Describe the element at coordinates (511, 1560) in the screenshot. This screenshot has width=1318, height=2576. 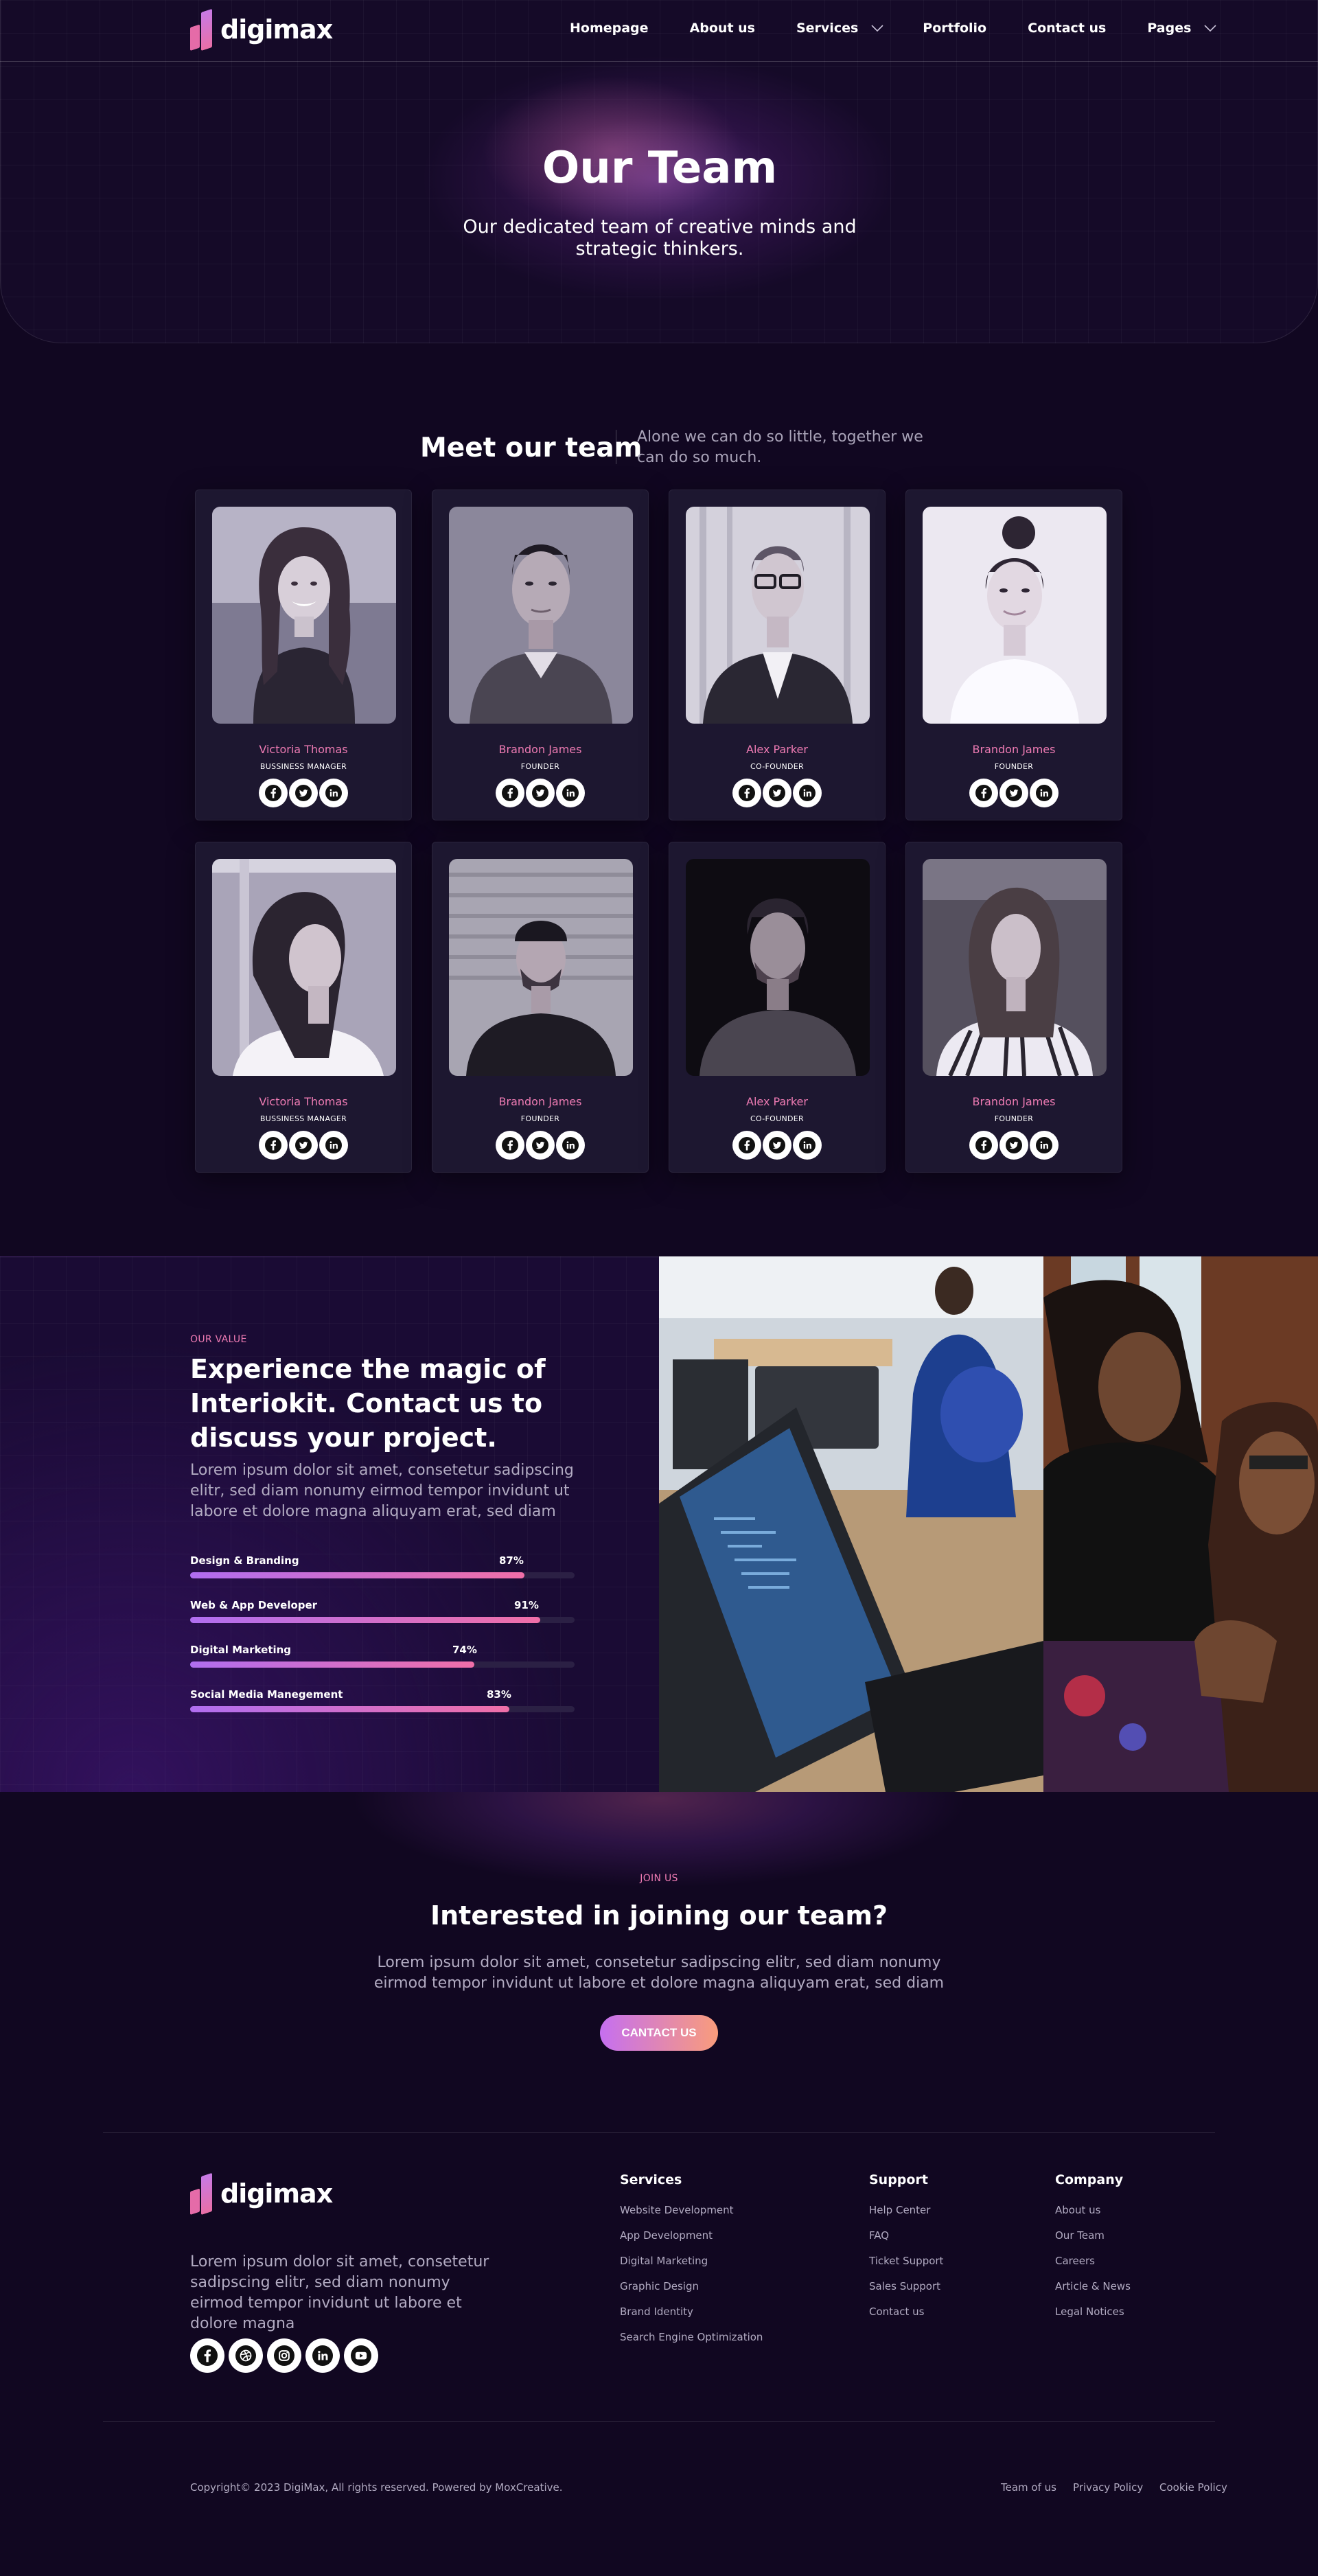
I see `skill-percent: 87%` at that location.